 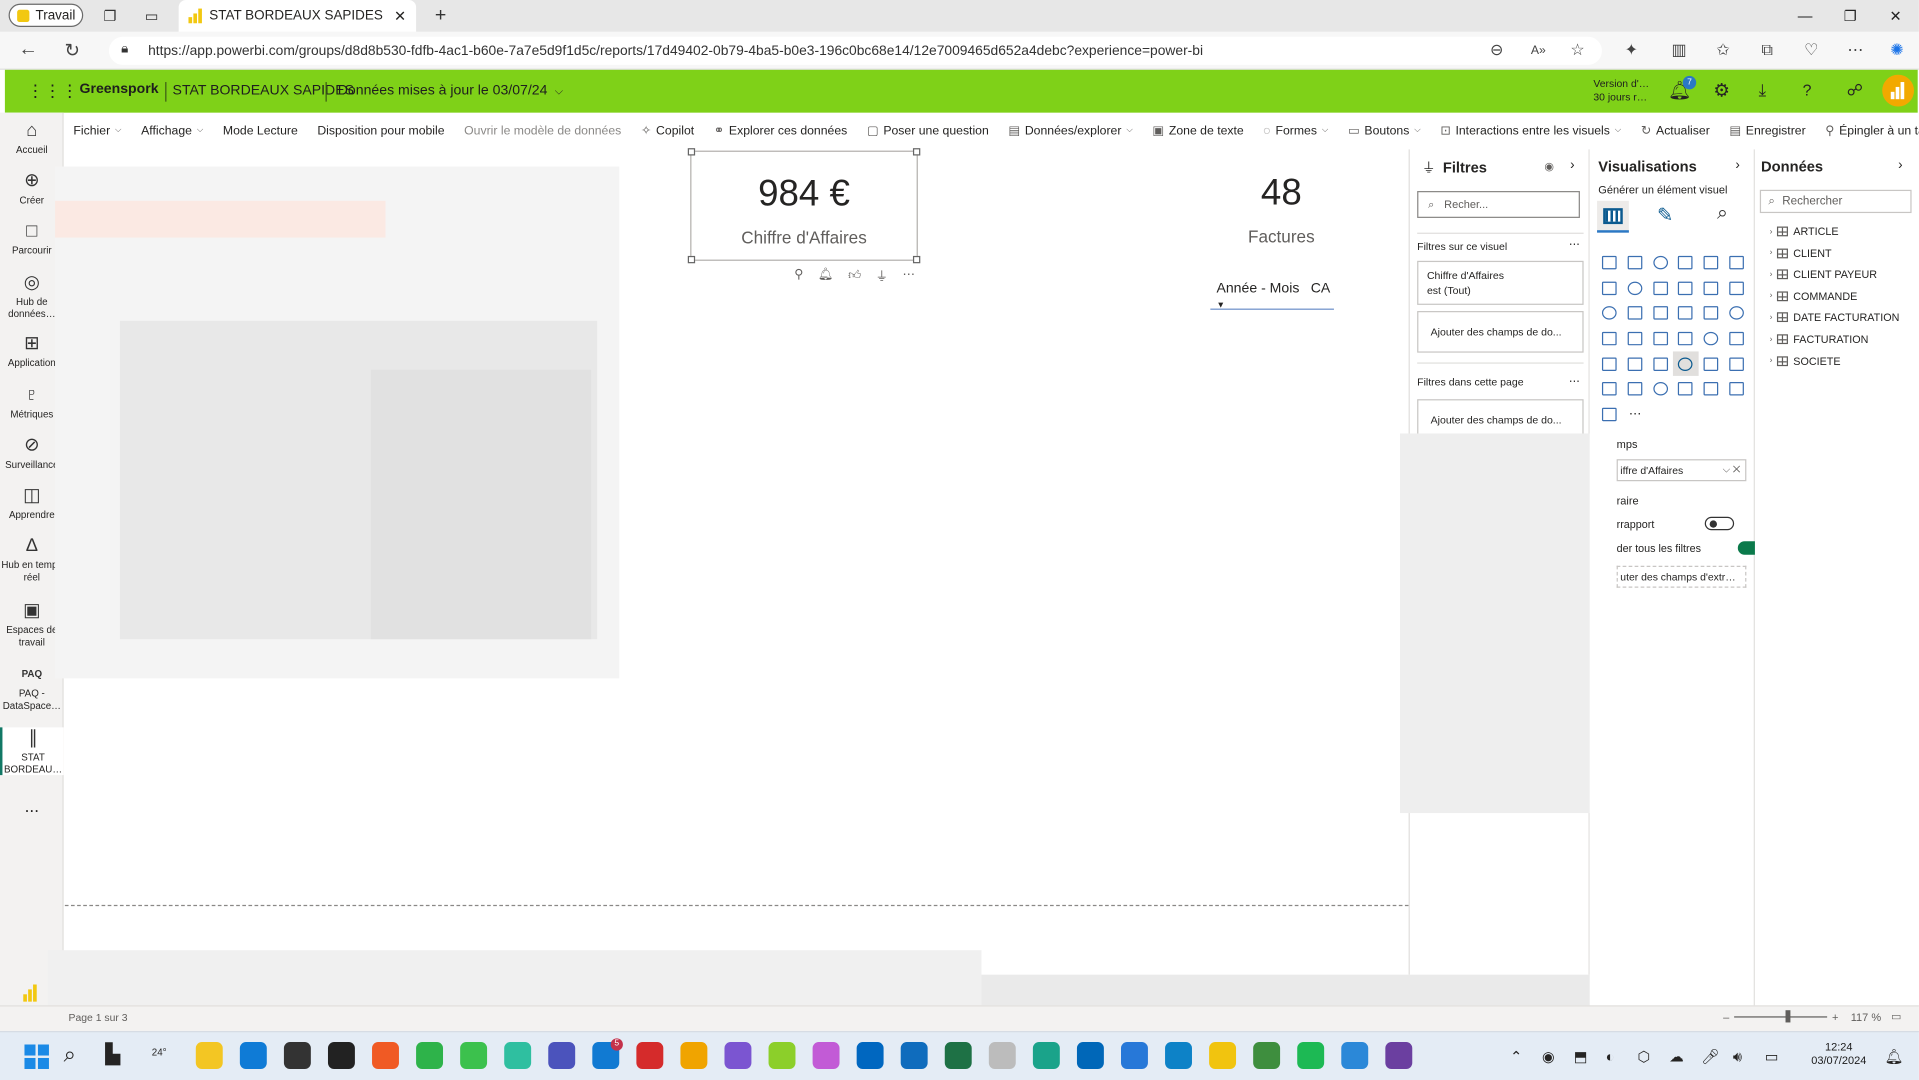 I want to click on account-avatar, so click(x=1898, y=90).